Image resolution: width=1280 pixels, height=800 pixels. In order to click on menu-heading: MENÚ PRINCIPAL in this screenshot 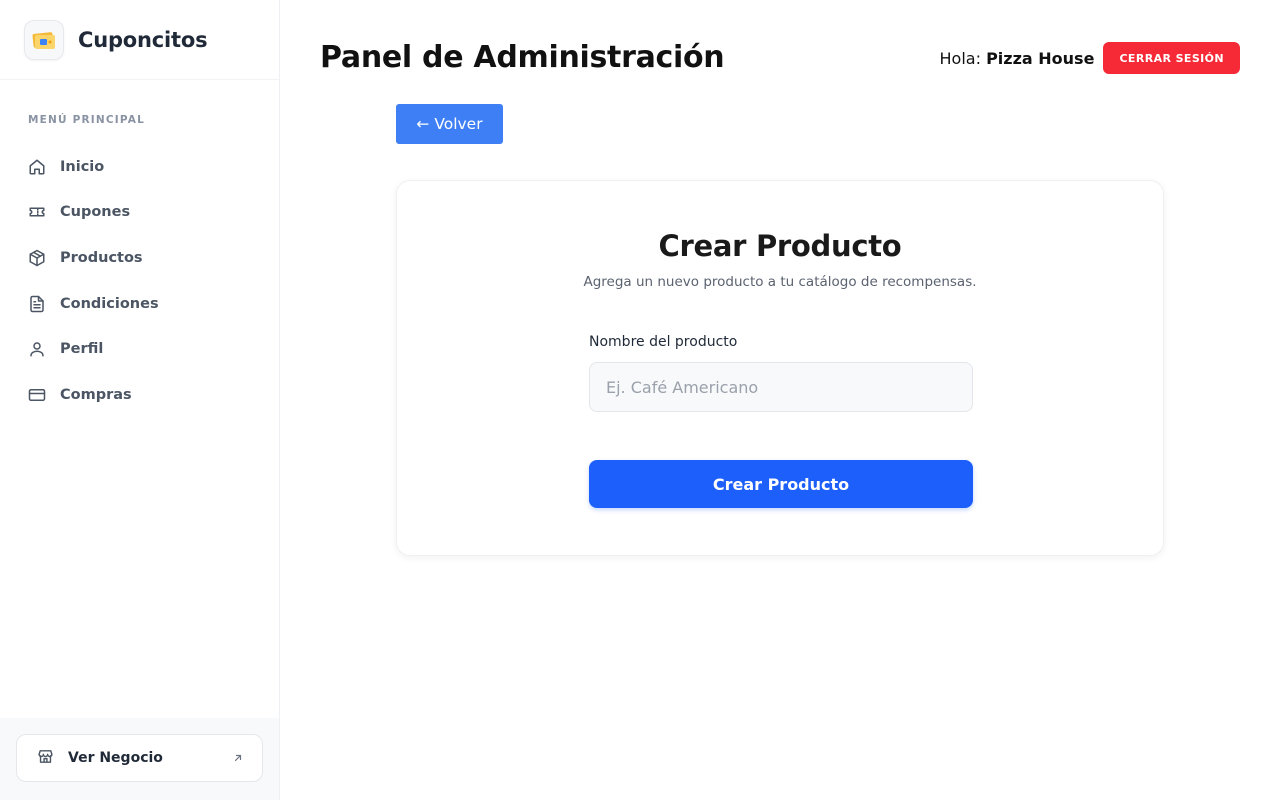, I will do `click(87, 120)`.